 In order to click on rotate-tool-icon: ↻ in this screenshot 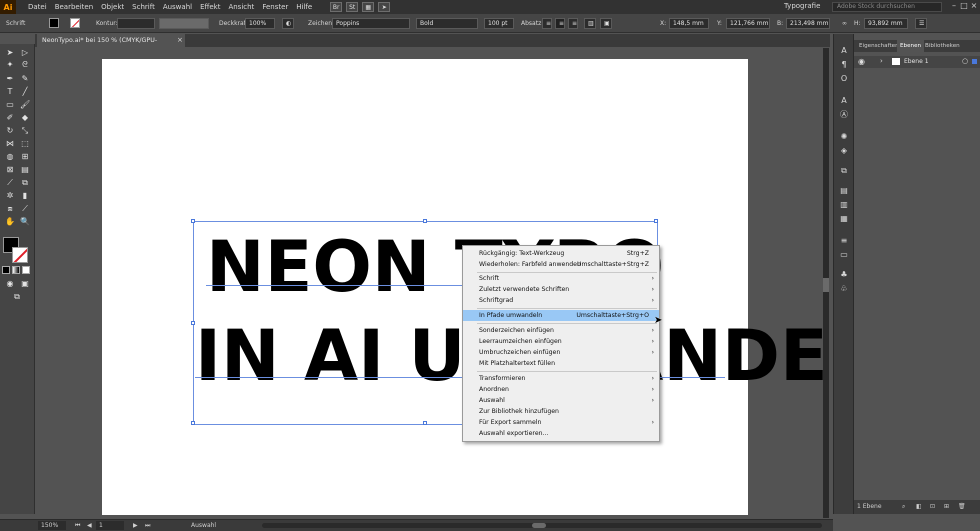, I will do `click(10, 131)`.